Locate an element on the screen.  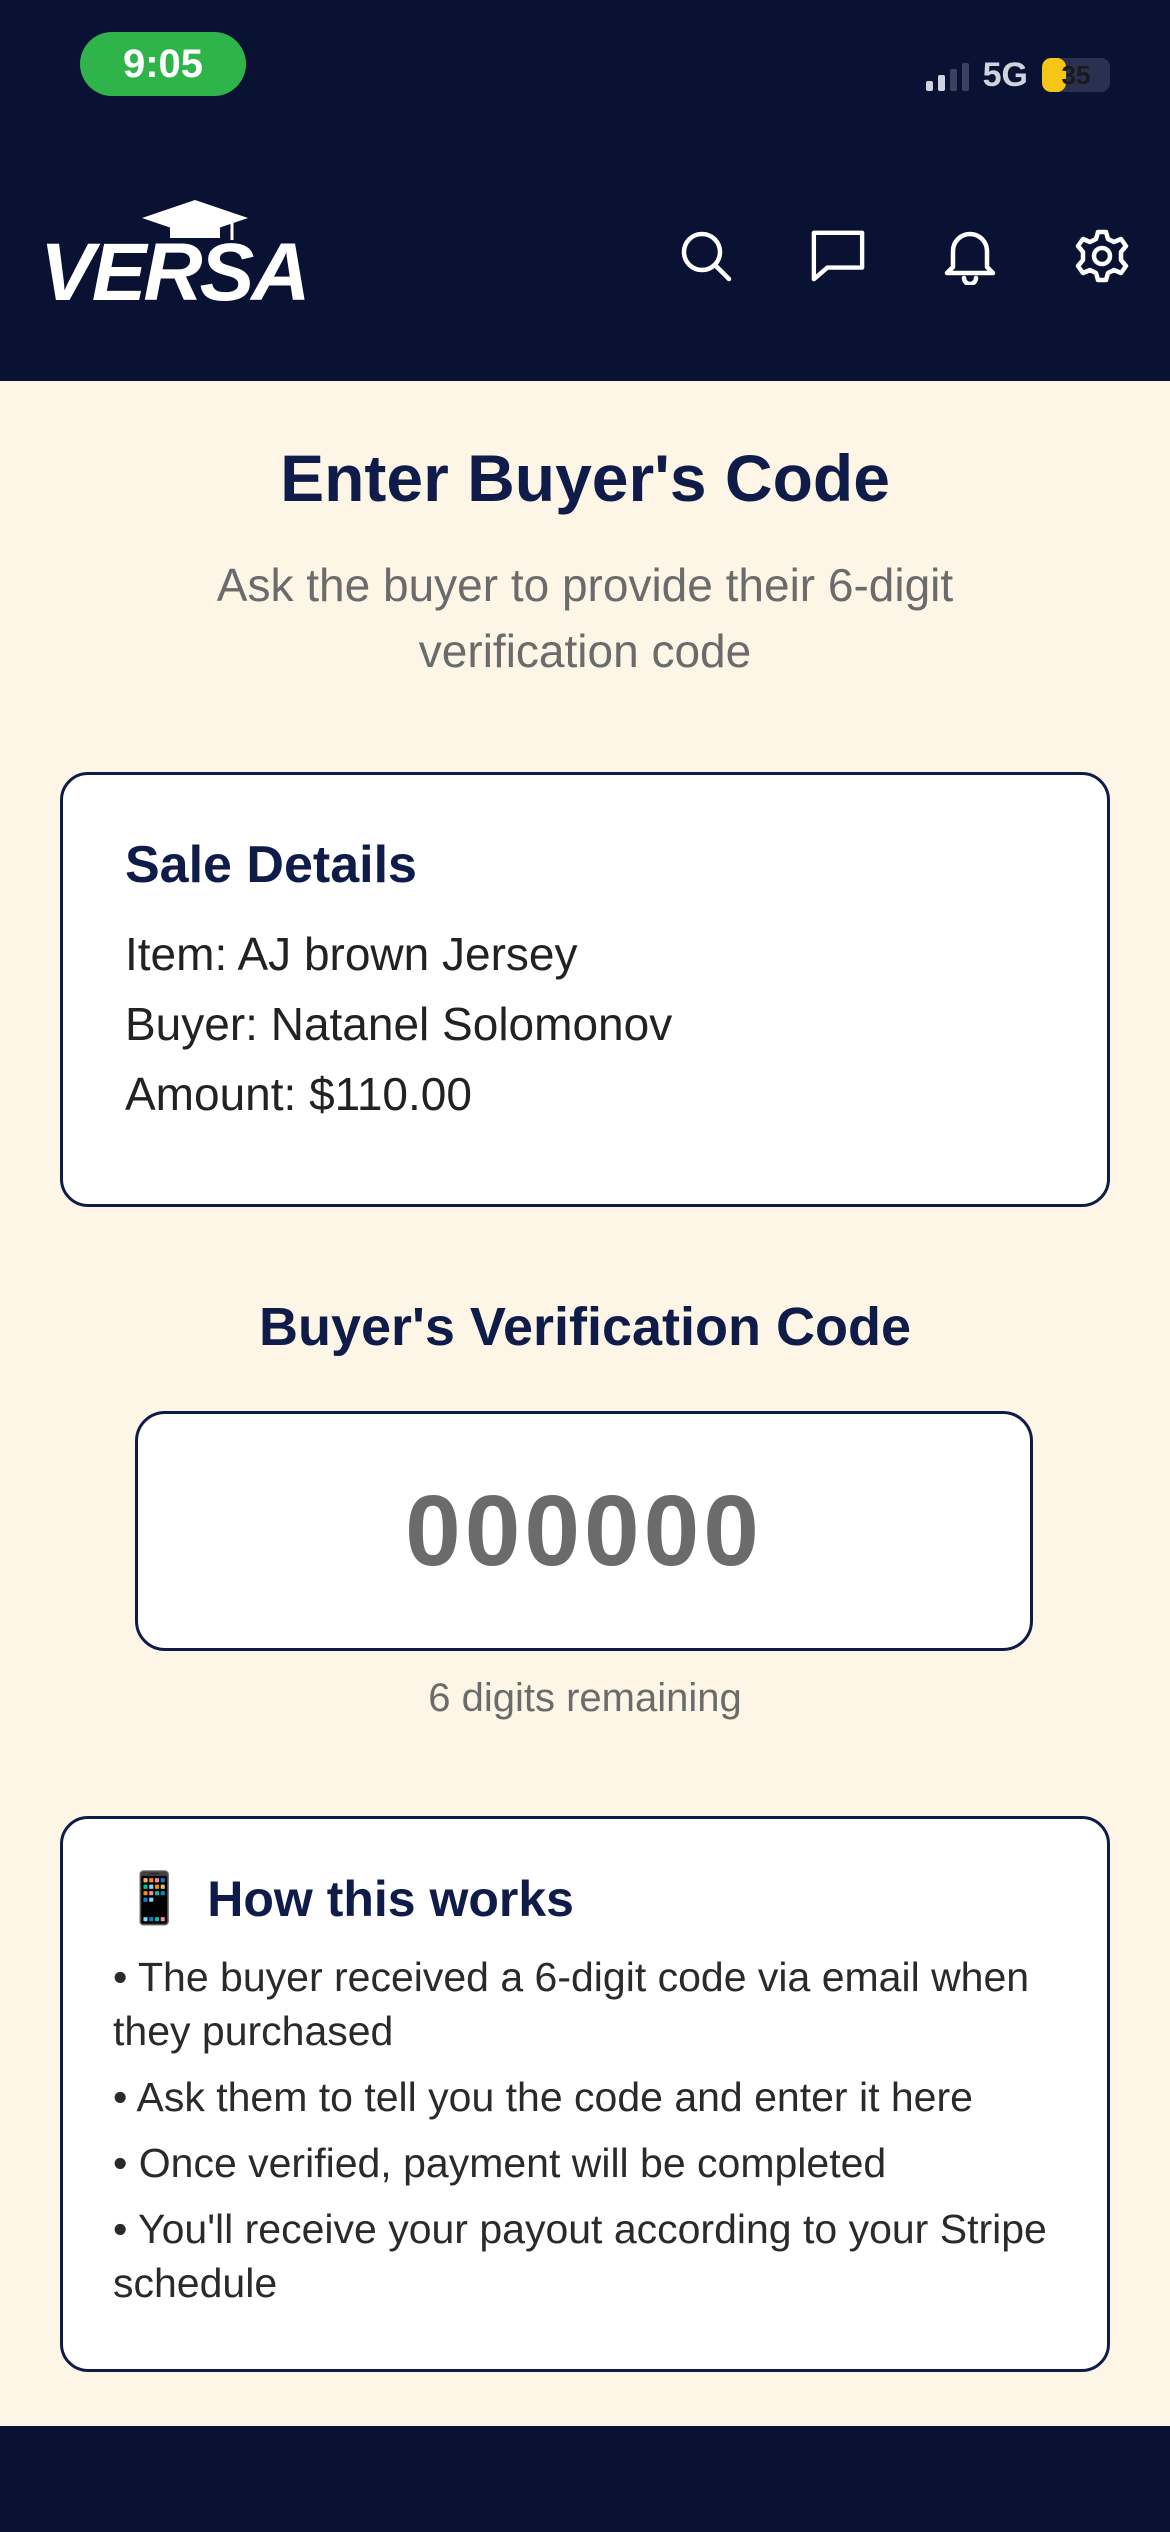
verification-code-input: 000000 is located at coordinates (584, 1531).